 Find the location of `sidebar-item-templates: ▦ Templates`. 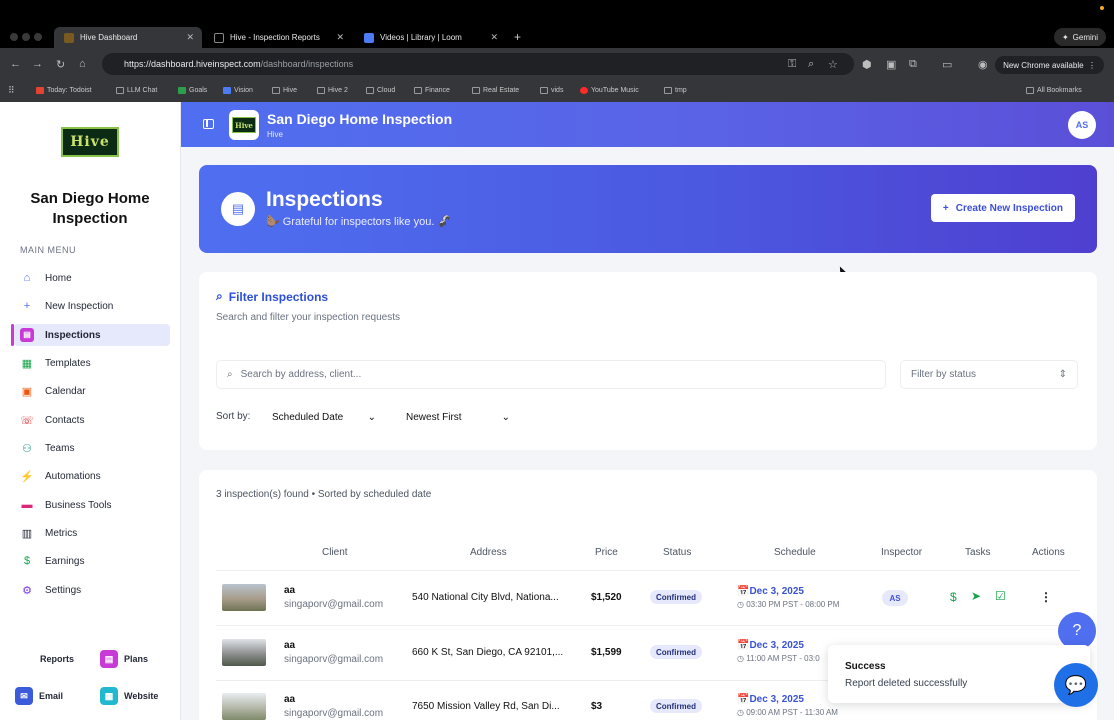

sidebar-item-templates: ▦ Templates is located at coordinates (92, 363).